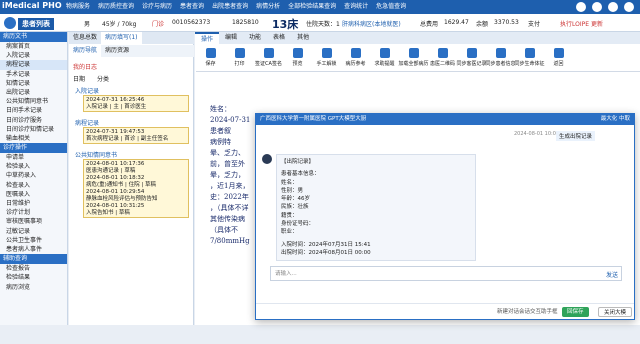  Describe the element at coordinates (33, 231) in the screenshot. I see `sidebar-item: 过敏记录` at that location.